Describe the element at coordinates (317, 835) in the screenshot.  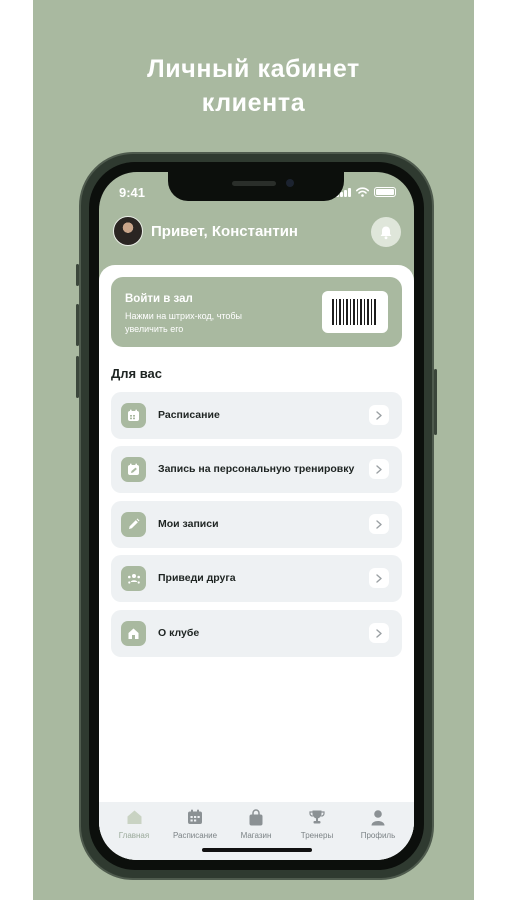
I see `tab-label: Тренеры` at that location.